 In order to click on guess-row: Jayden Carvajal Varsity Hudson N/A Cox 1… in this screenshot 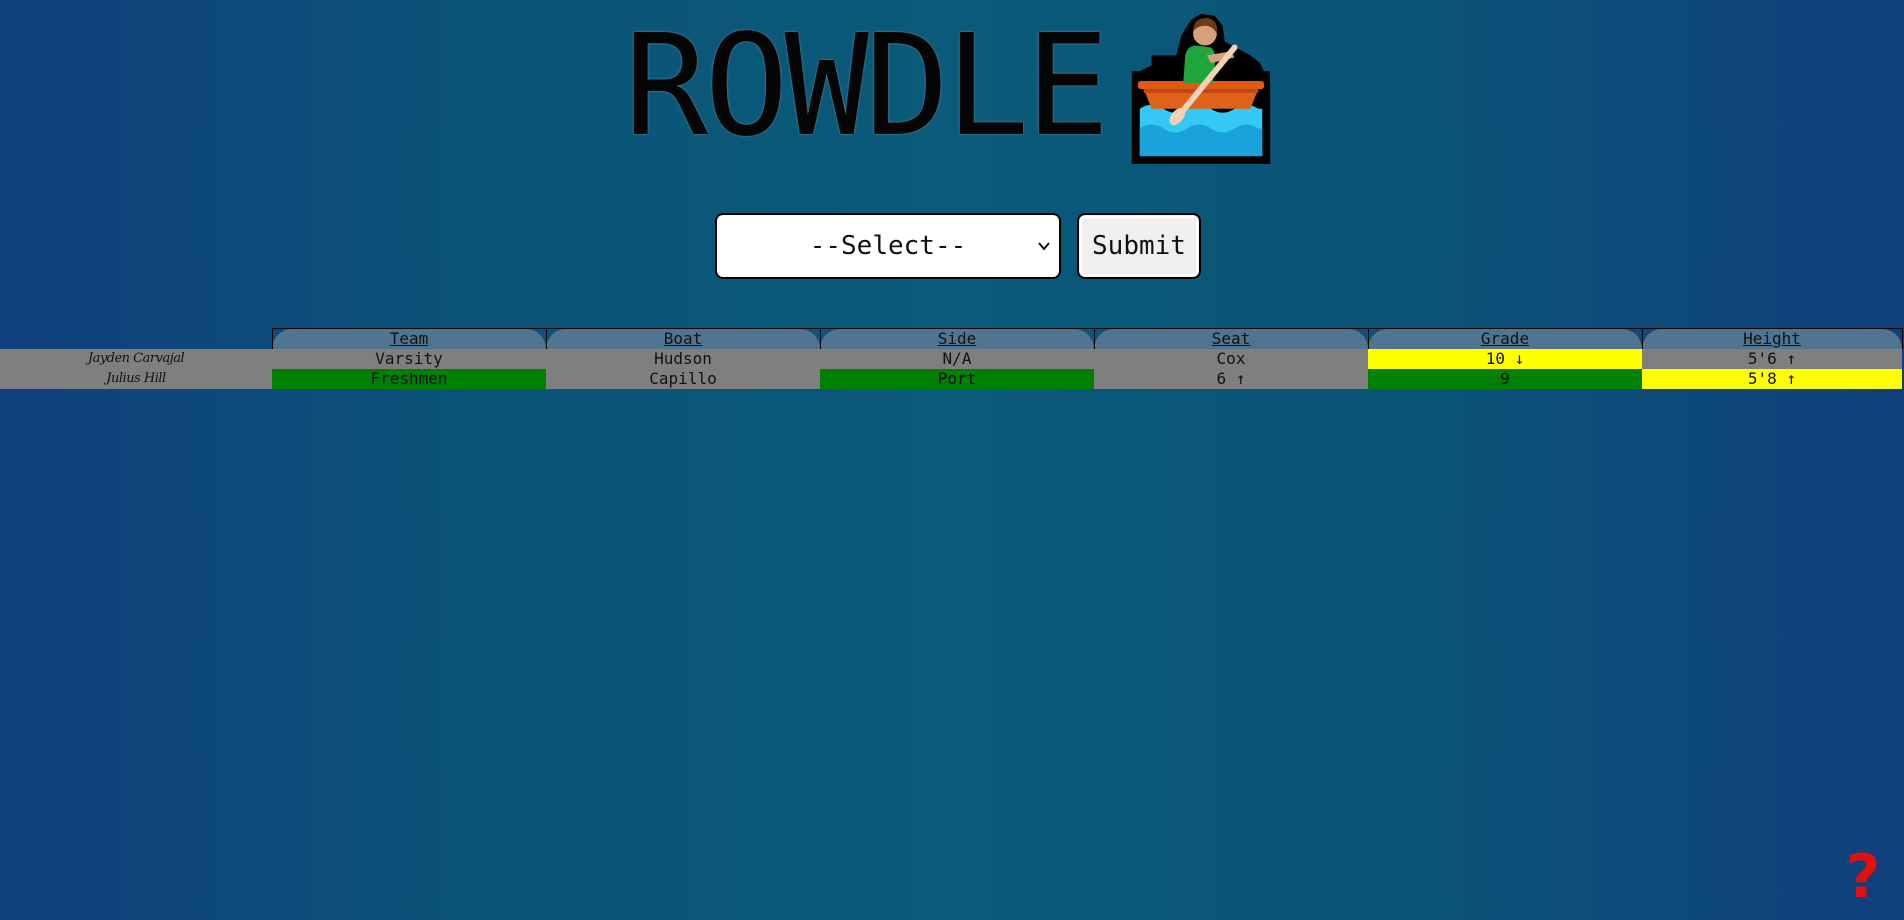, I will do `click(951, 359)`.